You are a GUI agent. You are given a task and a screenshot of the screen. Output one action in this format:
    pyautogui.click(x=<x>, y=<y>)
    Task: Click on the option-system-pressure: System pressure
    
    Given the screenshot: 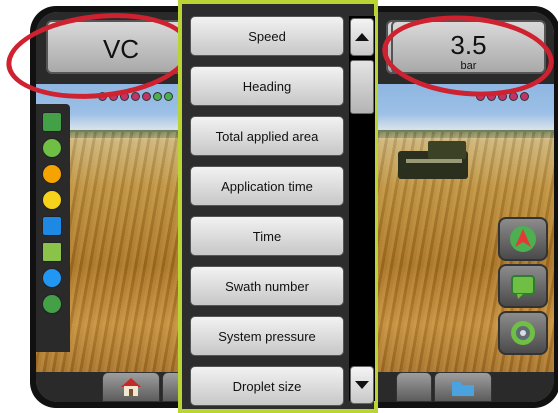 What is the action you would take?
    pyautogui.click(x=267, y=336)
    